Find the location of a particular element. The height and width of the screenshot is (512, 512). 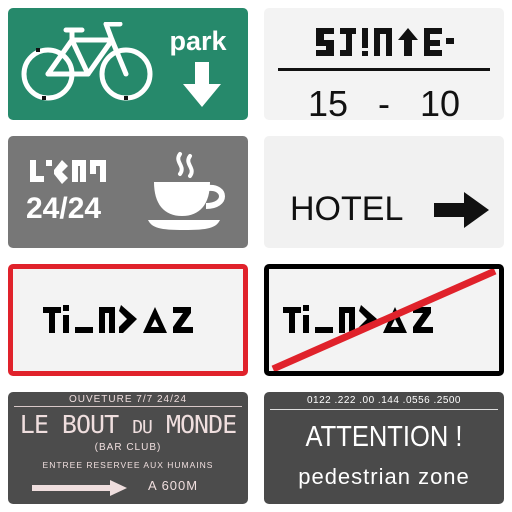

bar-title: LE BOUT DU MONDE is located at coordinates (128, 426).